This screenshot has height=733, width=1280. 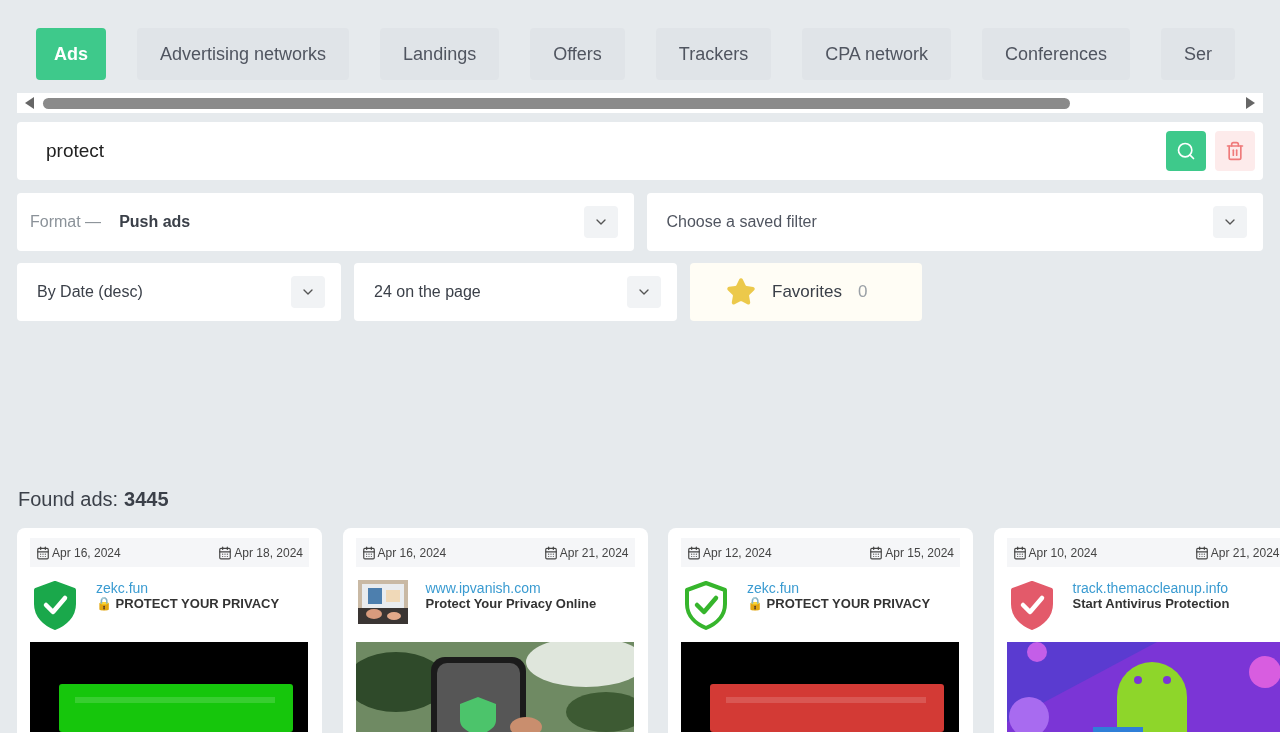 What do you see at coordinates (741, 222) in the screenshot?
I see `saved-filter-placeholder: Choose a saved filter` at bounding box center [741, 222].